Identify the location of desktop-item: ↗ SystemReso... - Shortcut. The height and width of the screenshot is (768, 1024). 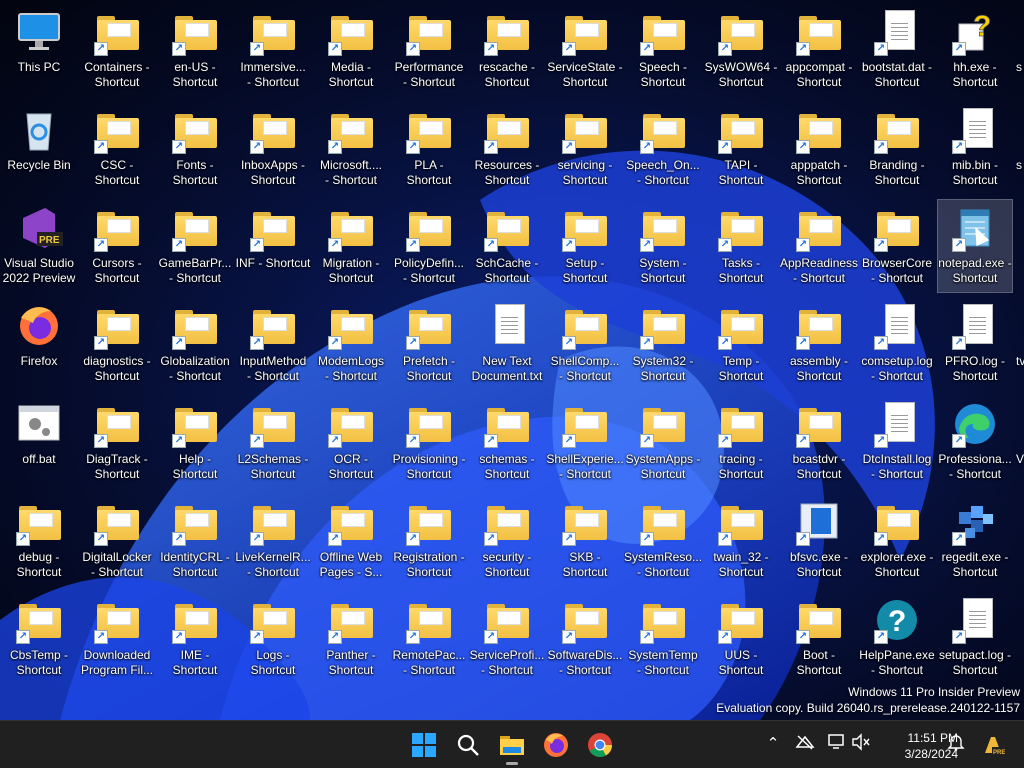
(663, 540).